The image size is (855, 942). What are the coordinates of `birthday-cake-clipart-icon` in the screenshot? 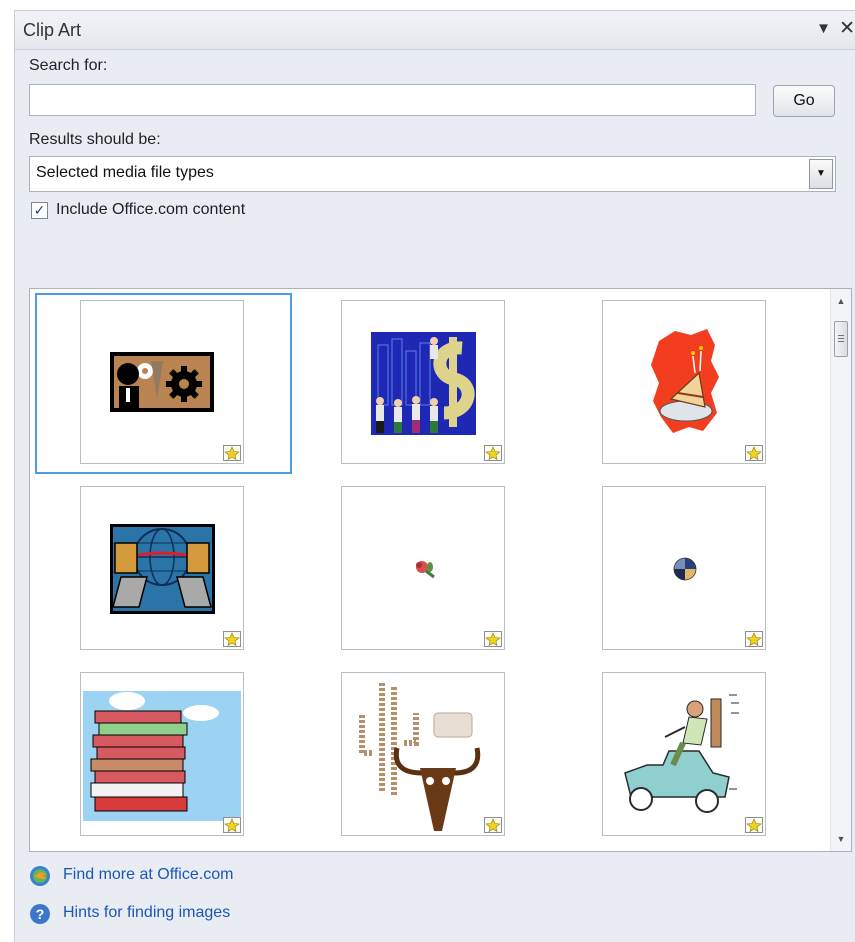 It's located at (685, 381).